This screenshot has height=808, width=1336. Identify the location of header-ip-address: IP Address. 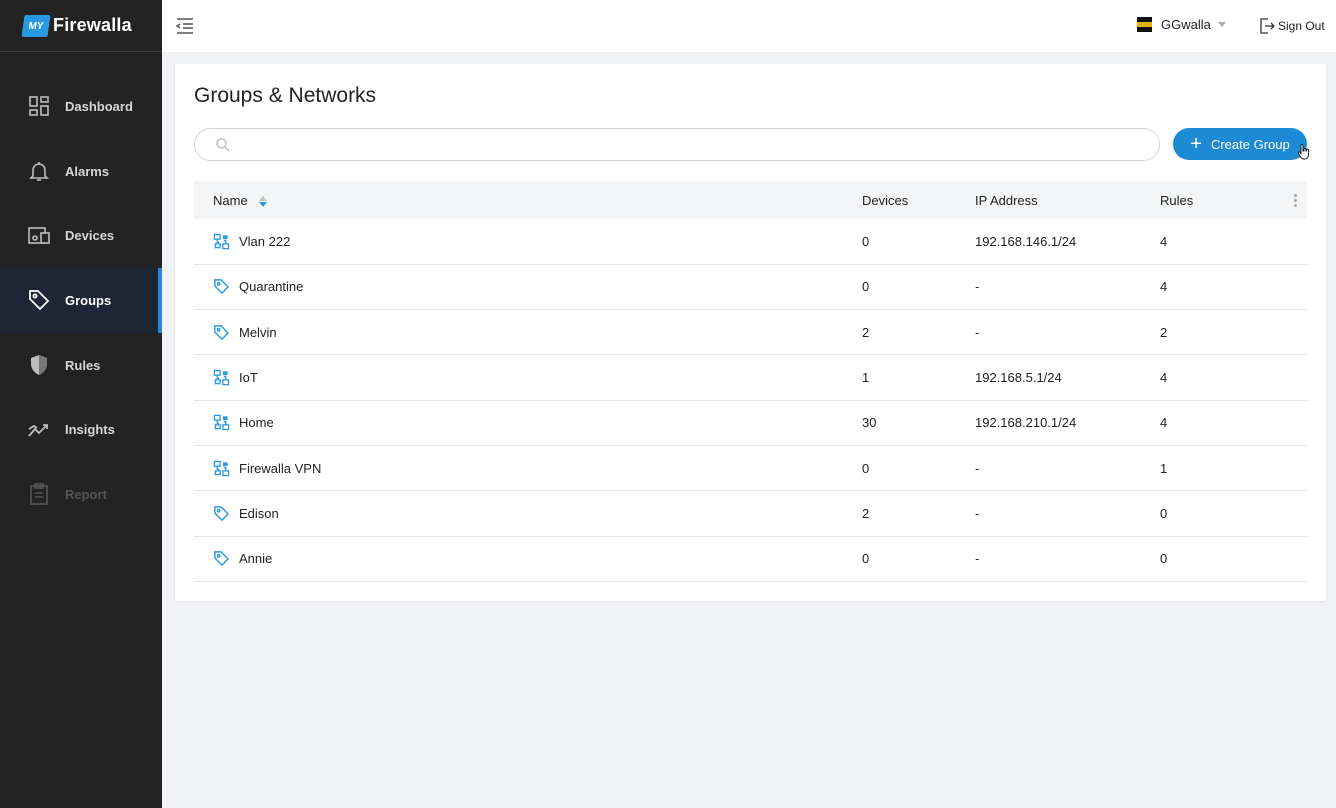
(1006, 200).